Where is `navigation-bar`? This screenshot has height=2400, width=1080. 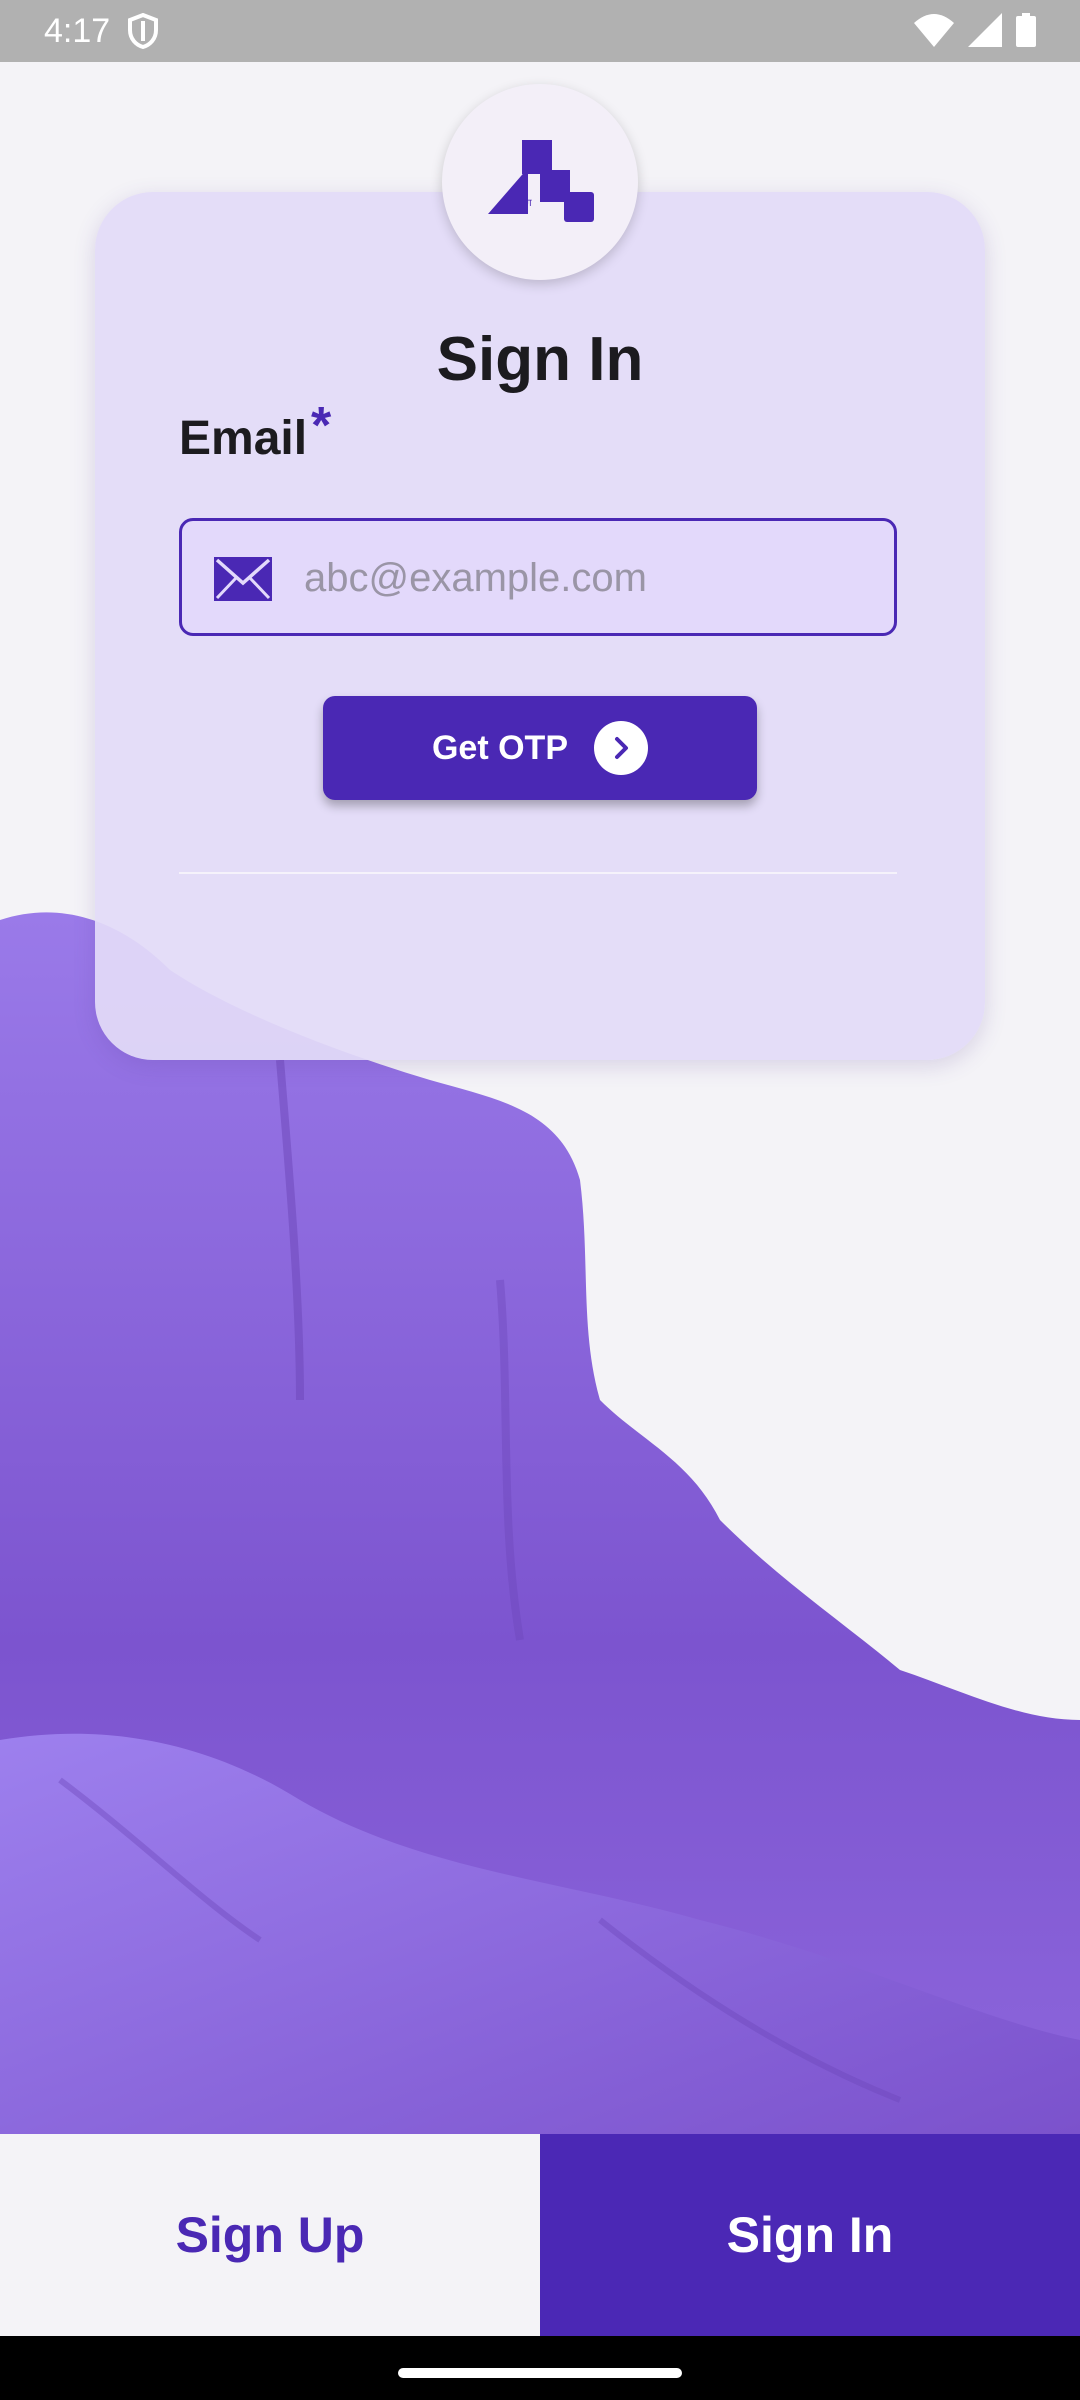 navigation-bar is located at coordinates (540, 2368).